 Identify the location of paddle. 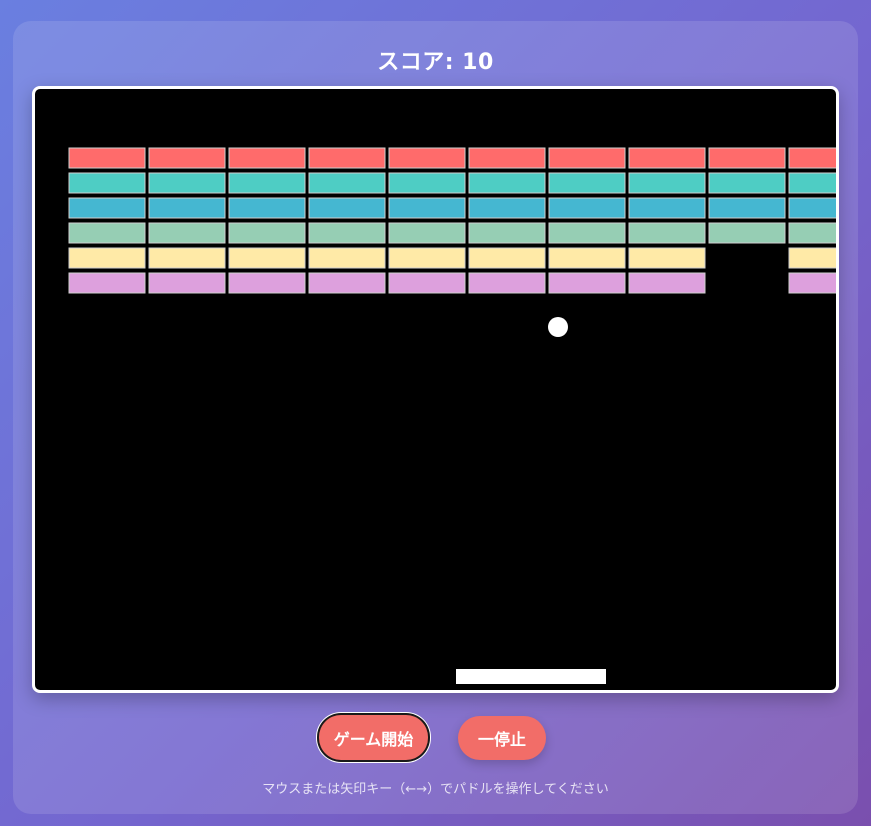
(531, 676).